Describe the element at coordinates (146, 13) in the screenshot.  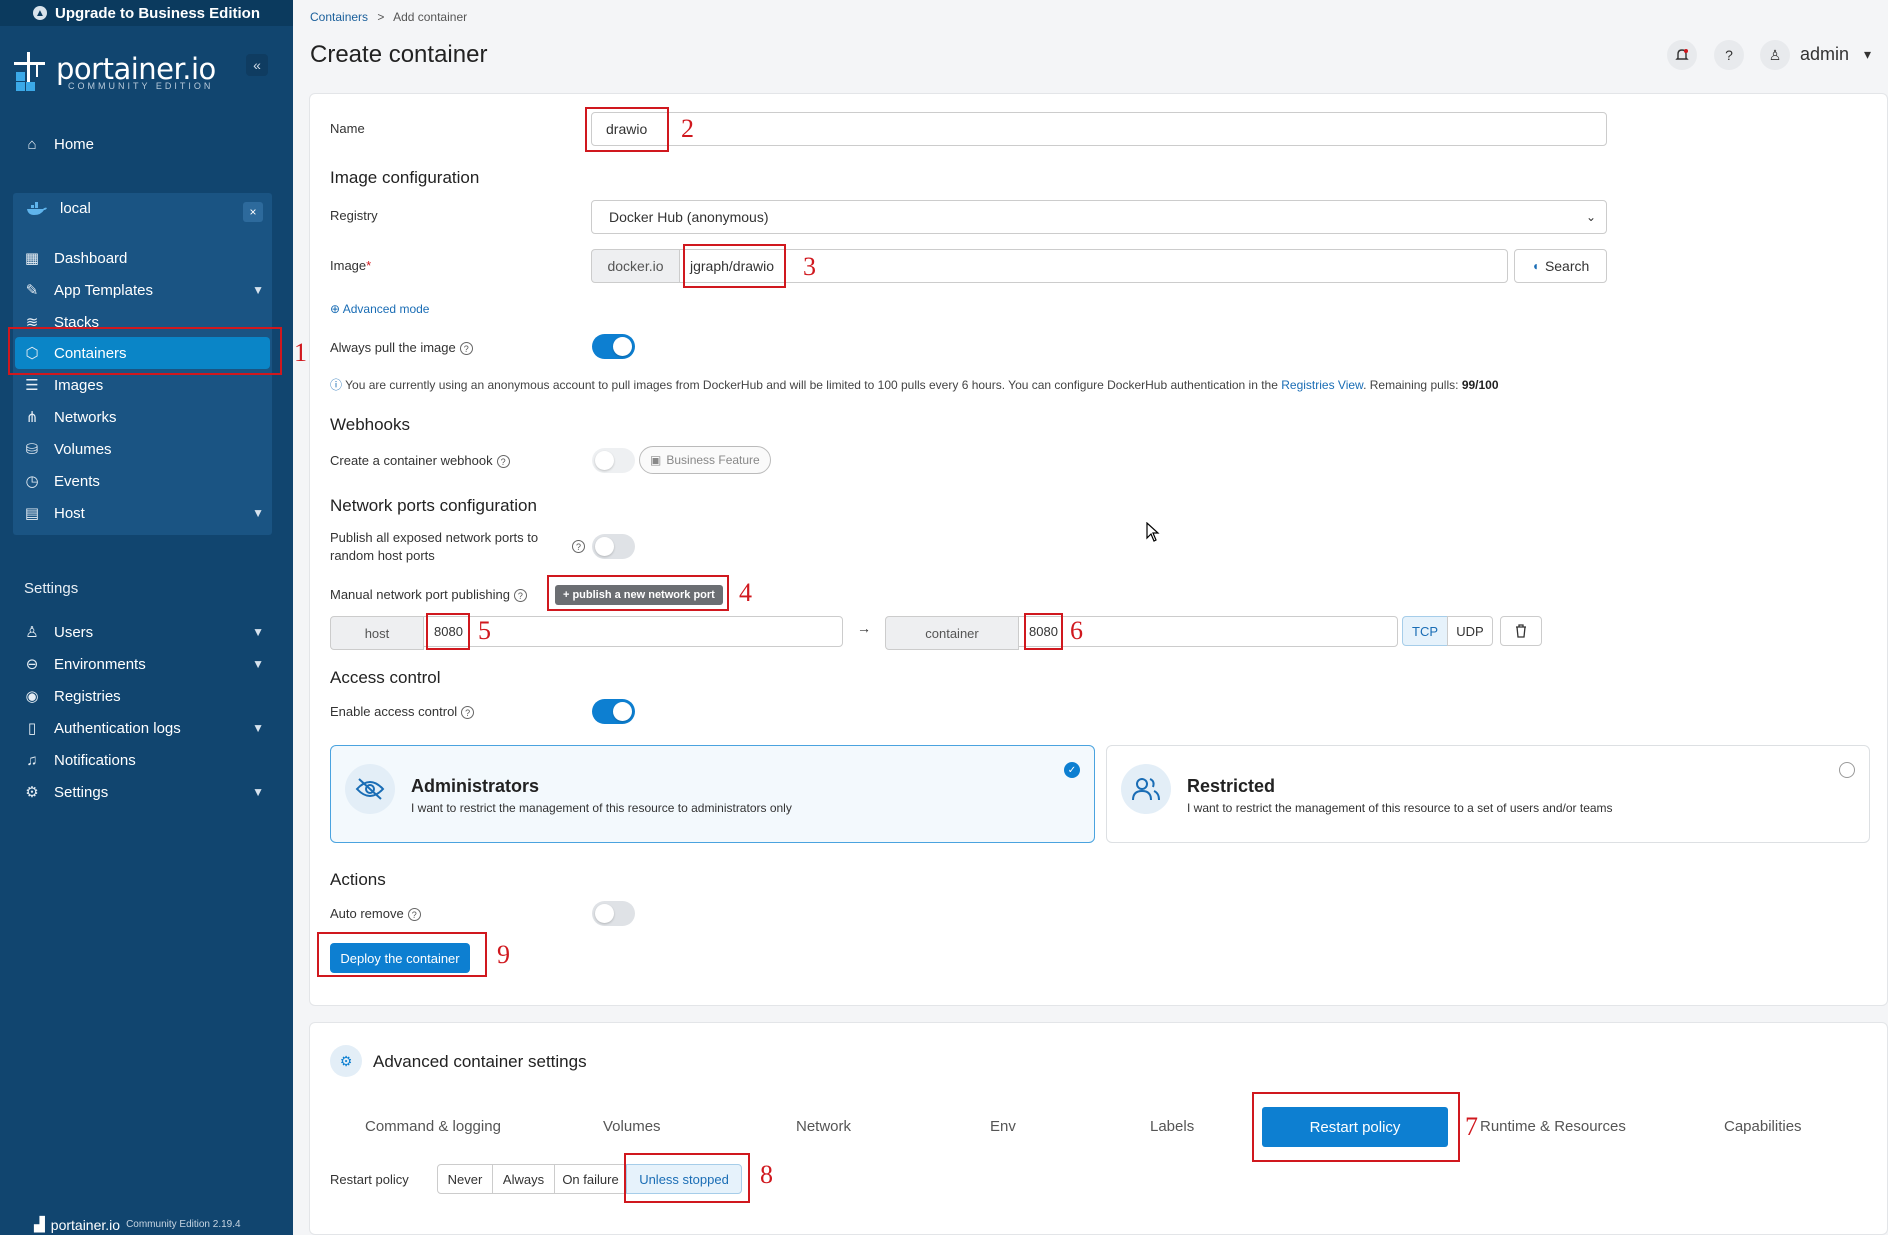
I see `upgrade-banner: ▲ Upgrade to Business Edition` at that location.